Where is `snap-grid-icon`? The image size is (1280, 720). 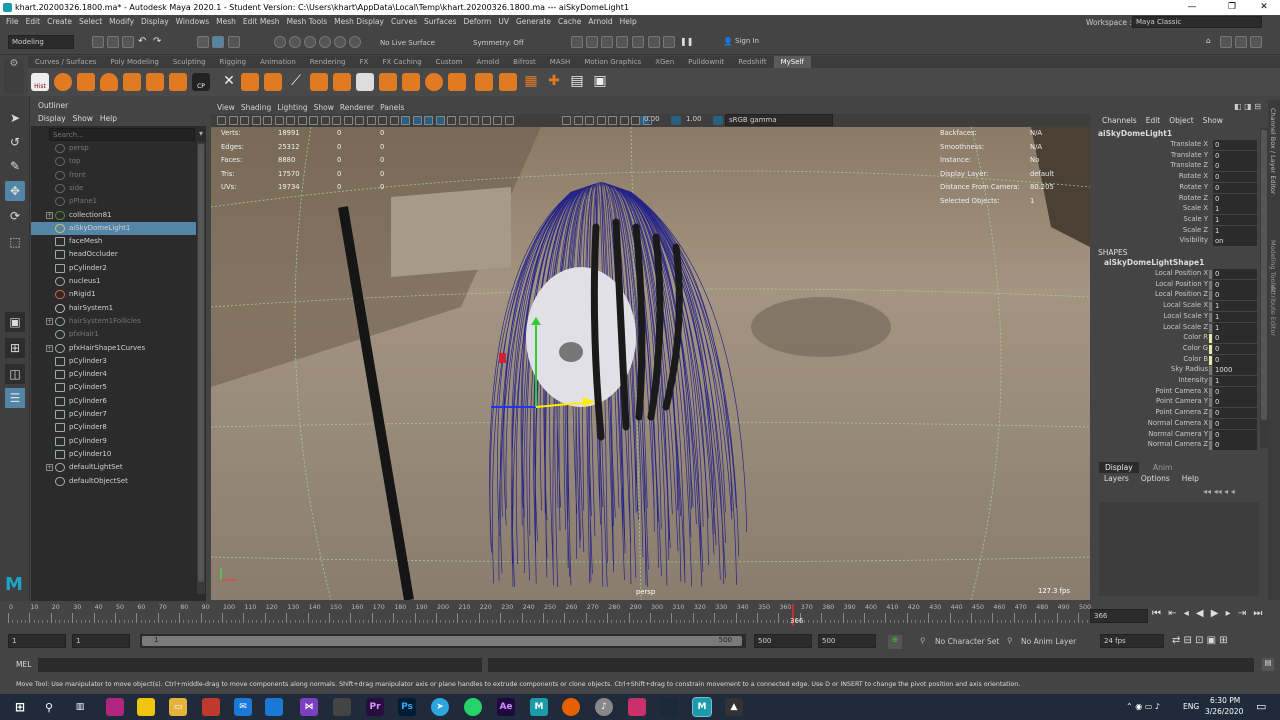
snap-grid-icon is located at coordinates (280, 42).